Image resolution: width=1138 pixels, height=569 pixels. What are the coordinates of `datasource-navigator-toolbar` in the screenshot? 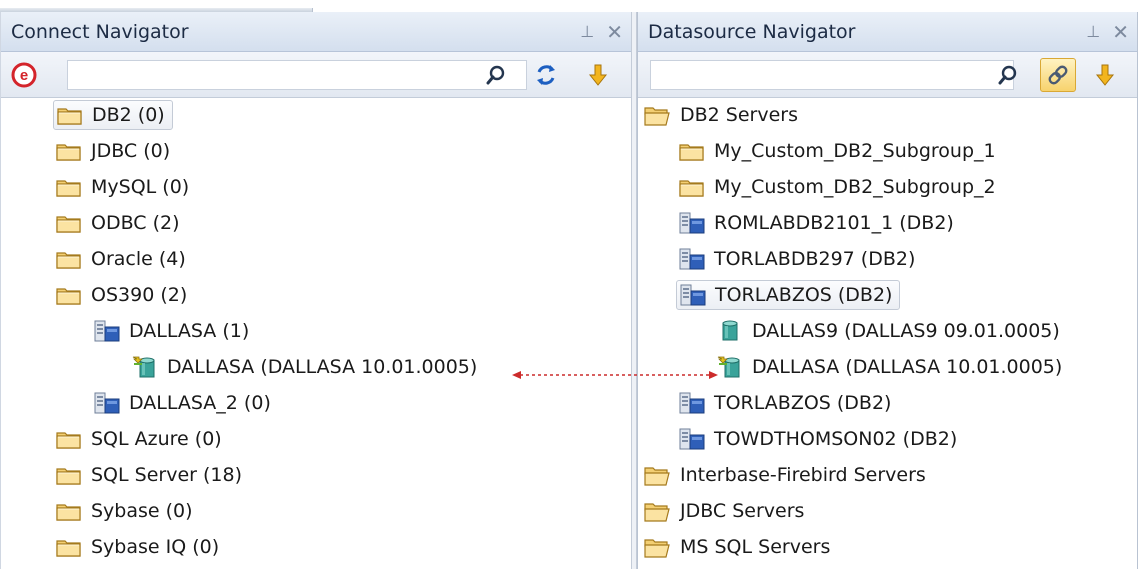 It's located at (887, 75).